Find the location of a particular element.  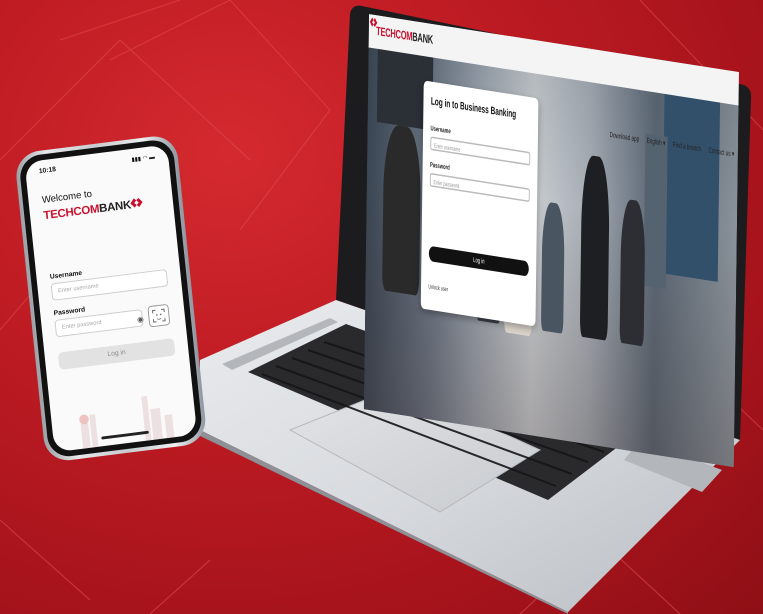

username-label: Username is located at coordinates (440, 129).